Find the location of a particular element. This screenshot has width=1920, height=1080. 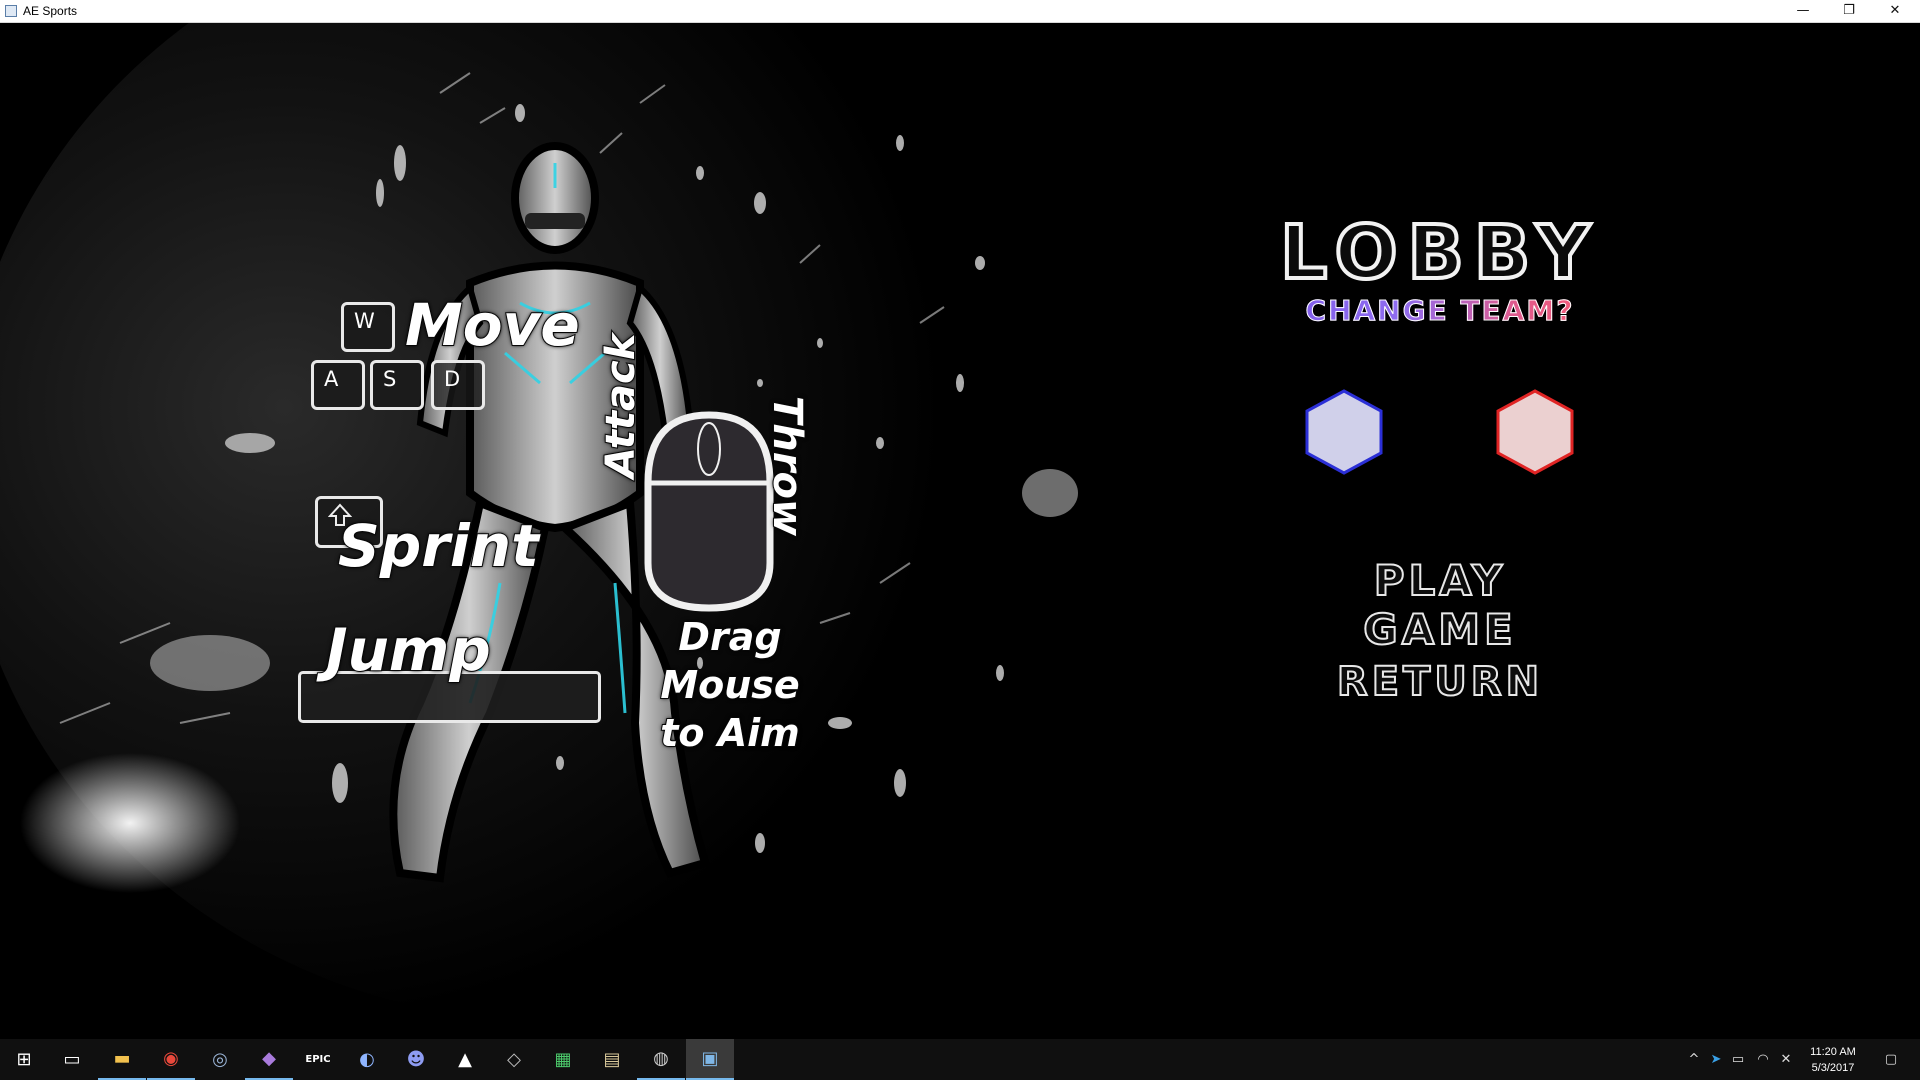

show-hidden-icons-icon: ^ is located at coordinates (1694, 1059).